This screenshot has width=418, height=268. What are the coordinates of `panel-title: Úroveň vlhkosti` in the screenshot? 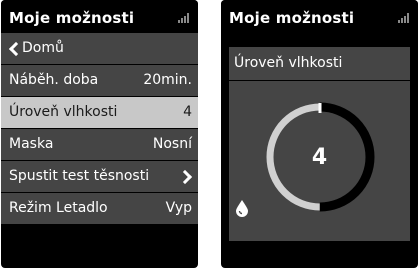 It's located at (288, 63).